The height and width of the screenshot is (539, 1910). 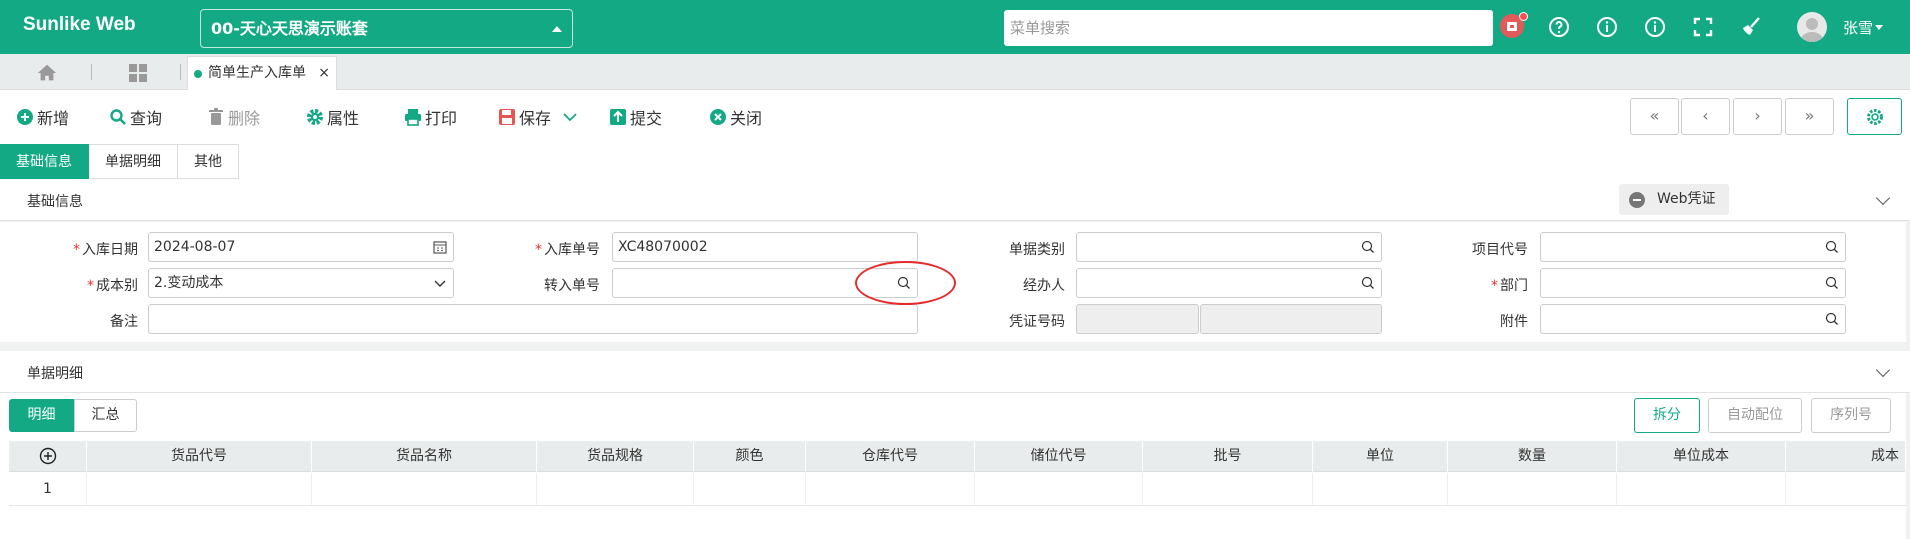 I want to click on col-item-spec: 货品规格, so click(x=615, y=456).